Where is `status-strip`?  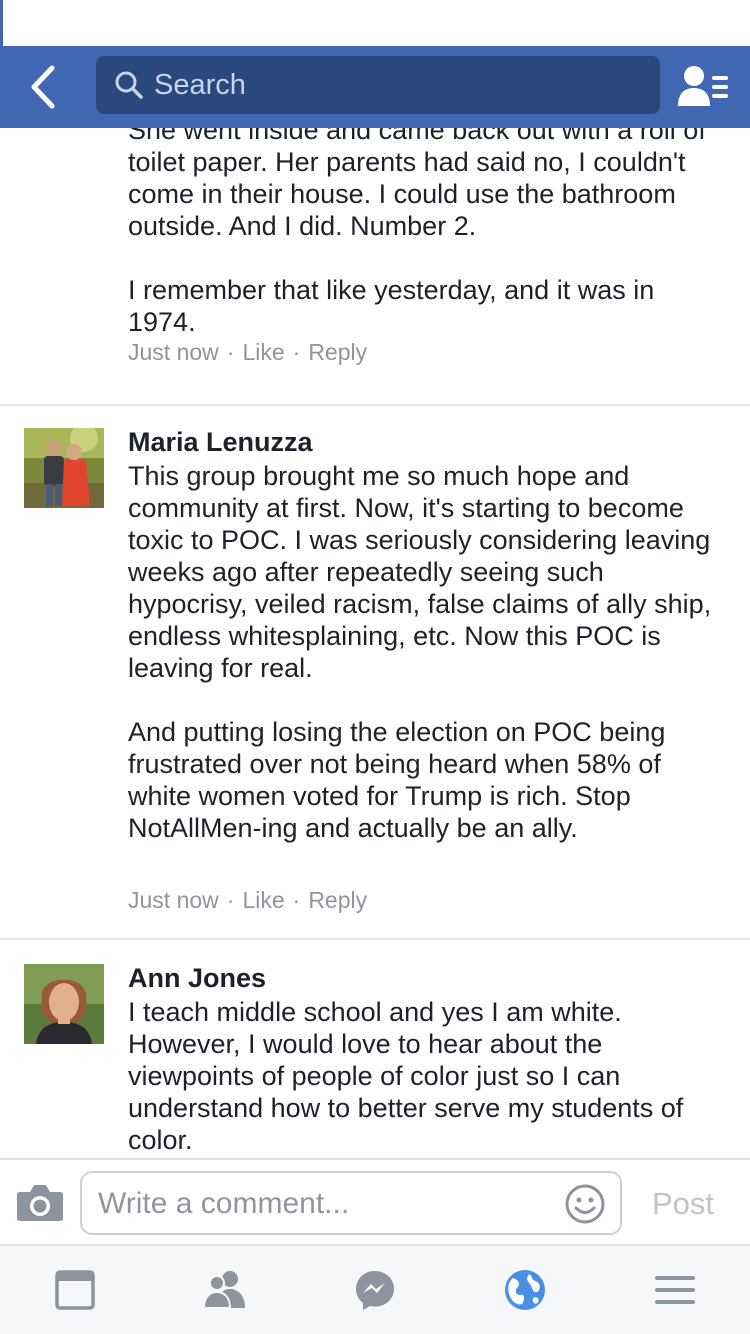 status-strip is located at coordinates (375, 23).